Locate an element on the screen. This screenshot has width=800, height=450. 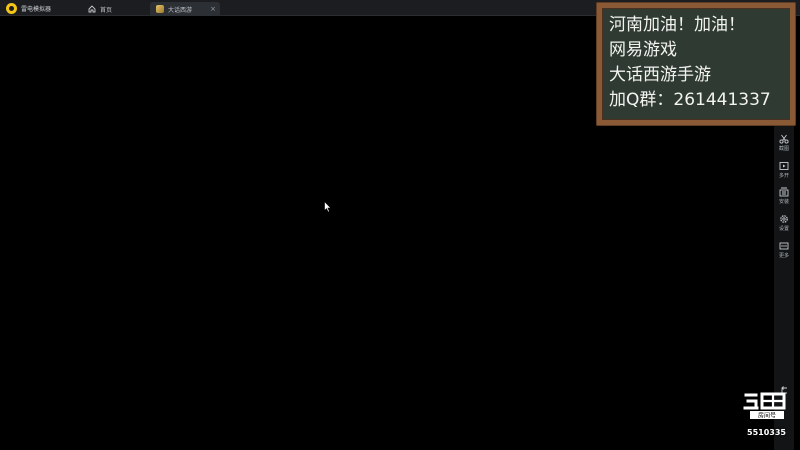
tab-dahuaxiyou: 大话西游 × is located at coordinates (185, 9).